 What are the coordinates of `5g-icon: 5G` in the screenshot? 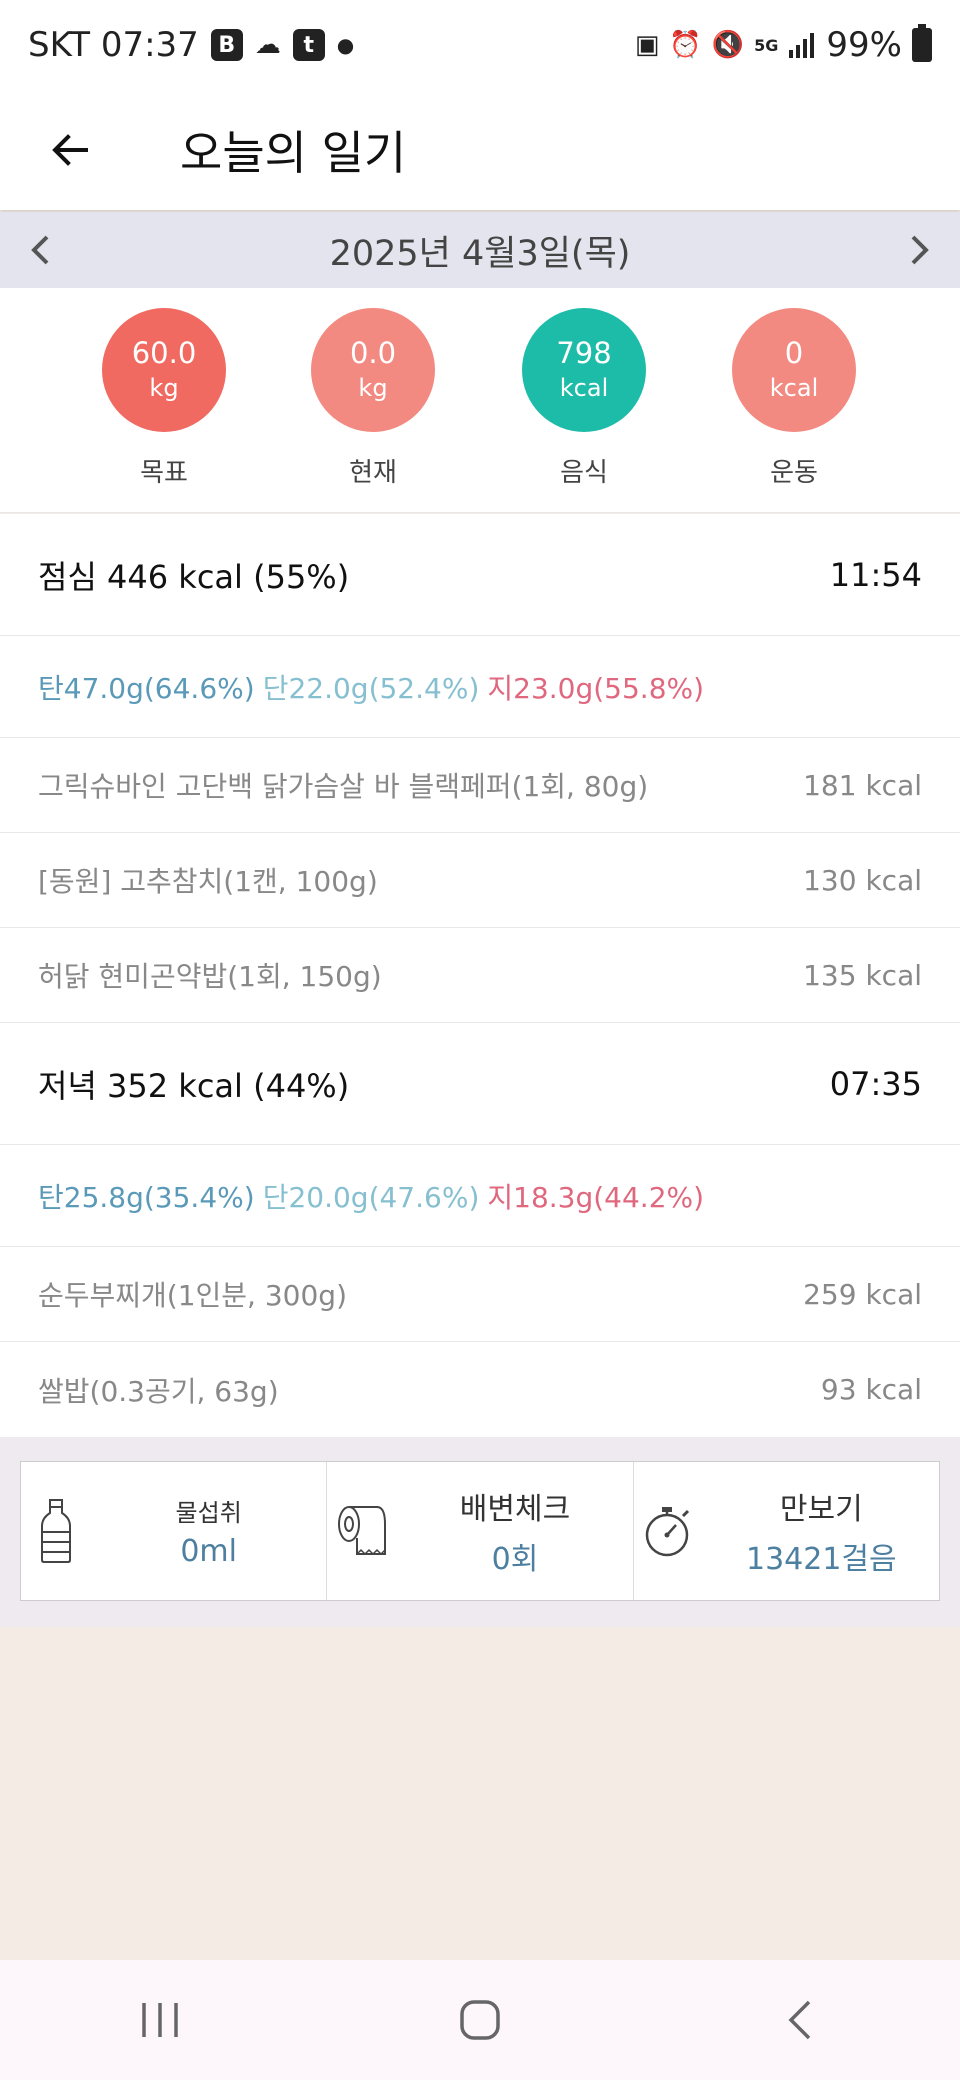 It's located at (766, 45).